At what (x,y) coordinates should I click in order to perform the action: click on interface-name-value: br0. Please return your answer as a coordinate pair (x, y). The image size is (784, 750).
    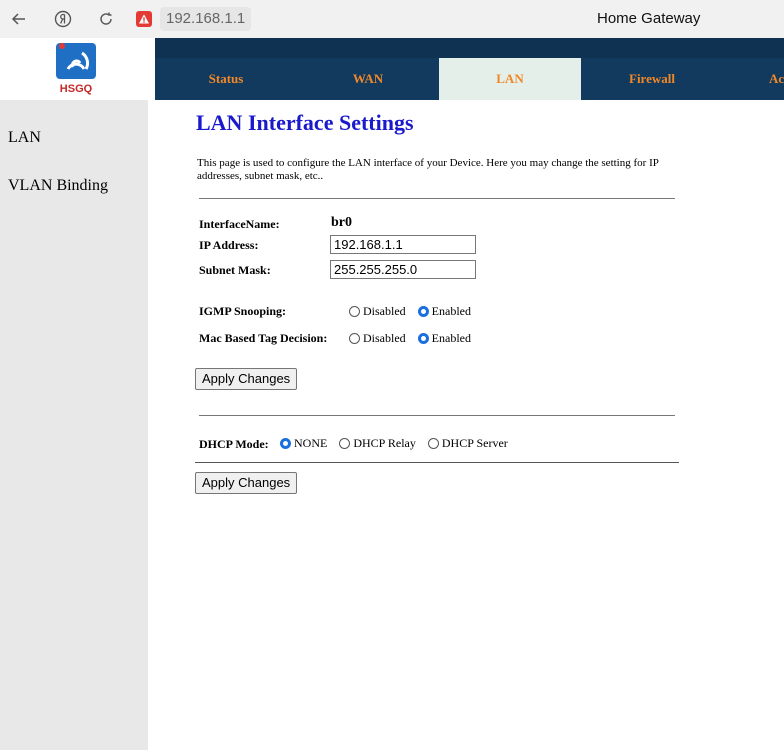
    Looking at the image, I should click on (341, 222).